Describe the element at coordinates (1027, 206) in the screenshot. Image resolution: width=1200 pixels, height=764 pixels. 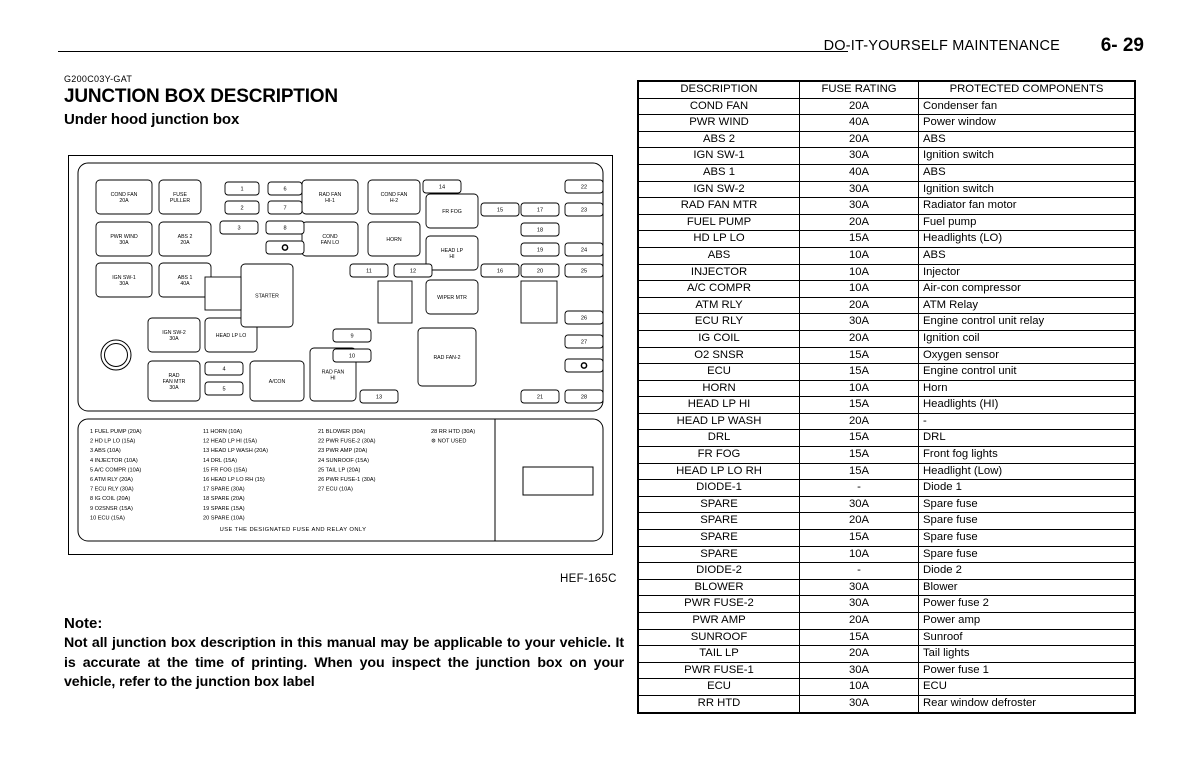
I see `table-cell: Radiator fan motor` at that location.